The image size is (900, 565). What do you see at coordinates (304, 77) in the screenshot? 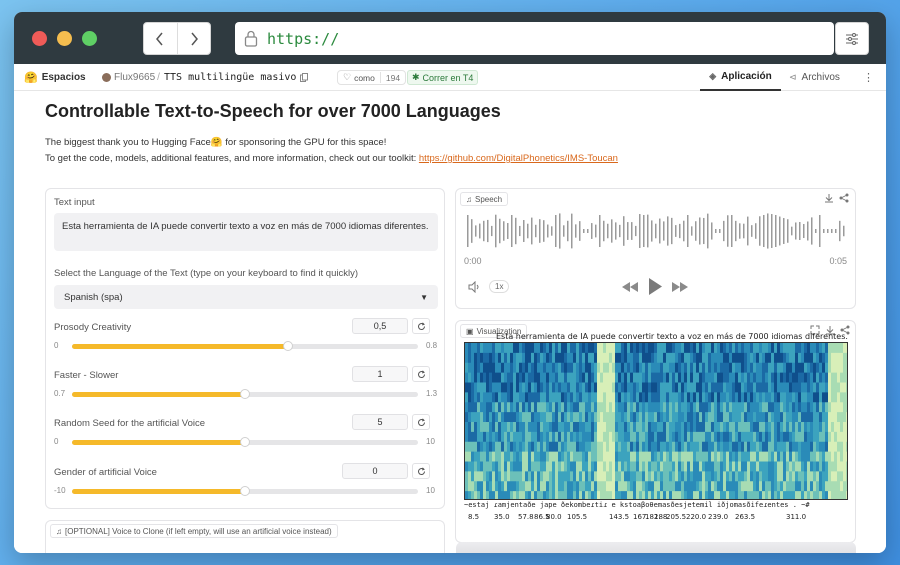
I see `copy-icon` at bounding box center [304, 77].